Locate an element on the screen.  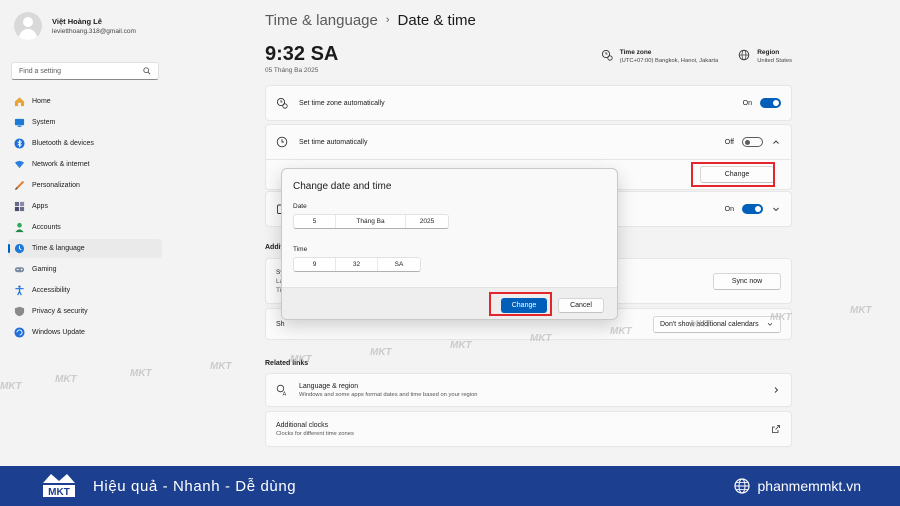
setting-label: Set time zone automatically is located at coordinates (342, 103).